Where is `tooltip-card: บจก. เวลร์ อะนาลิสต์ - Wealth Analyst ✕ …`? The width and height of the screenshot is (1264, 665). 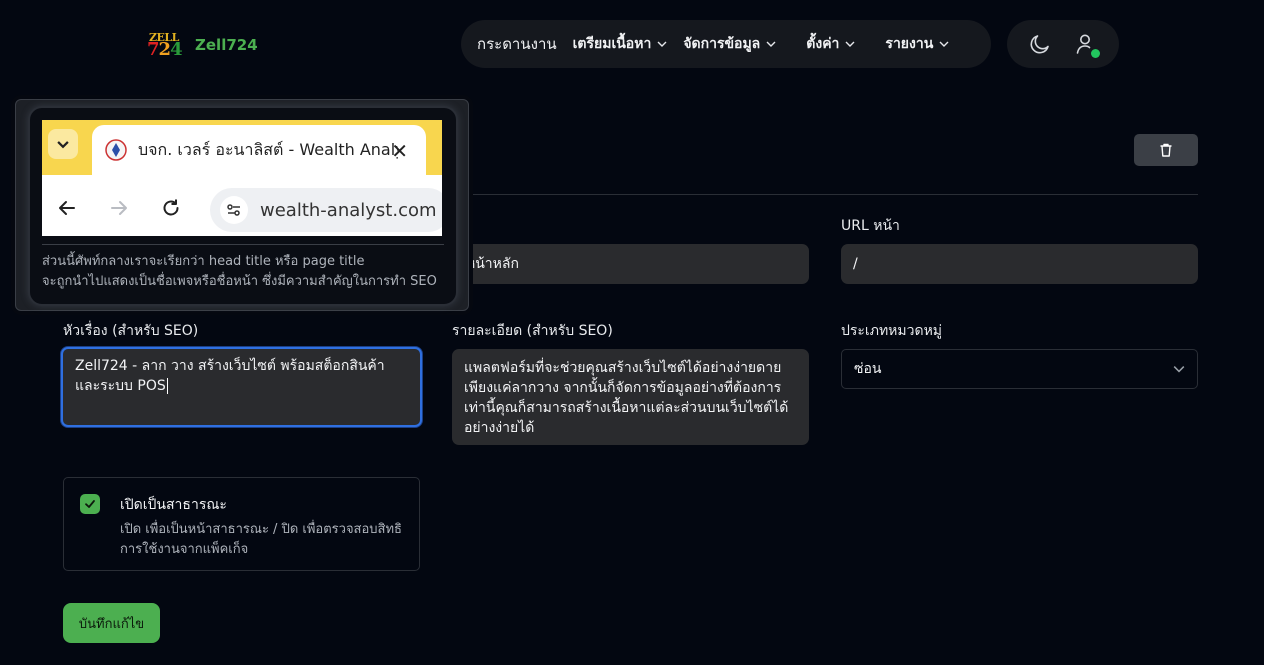 tooltip-card: บจก. เวลร์ อะนาลิสต์ - Wealth Analyst ✕ … is located at coordinates (243, 206).